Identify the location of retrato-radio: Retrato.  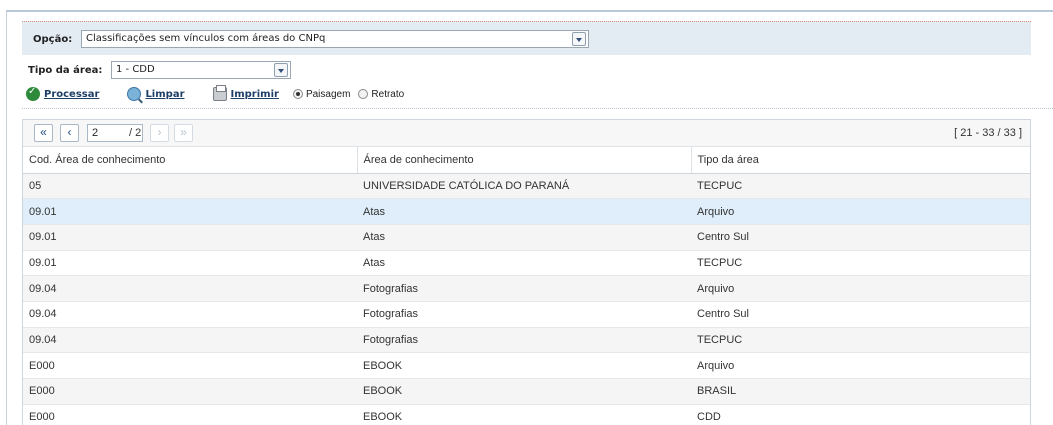
(381, 94).